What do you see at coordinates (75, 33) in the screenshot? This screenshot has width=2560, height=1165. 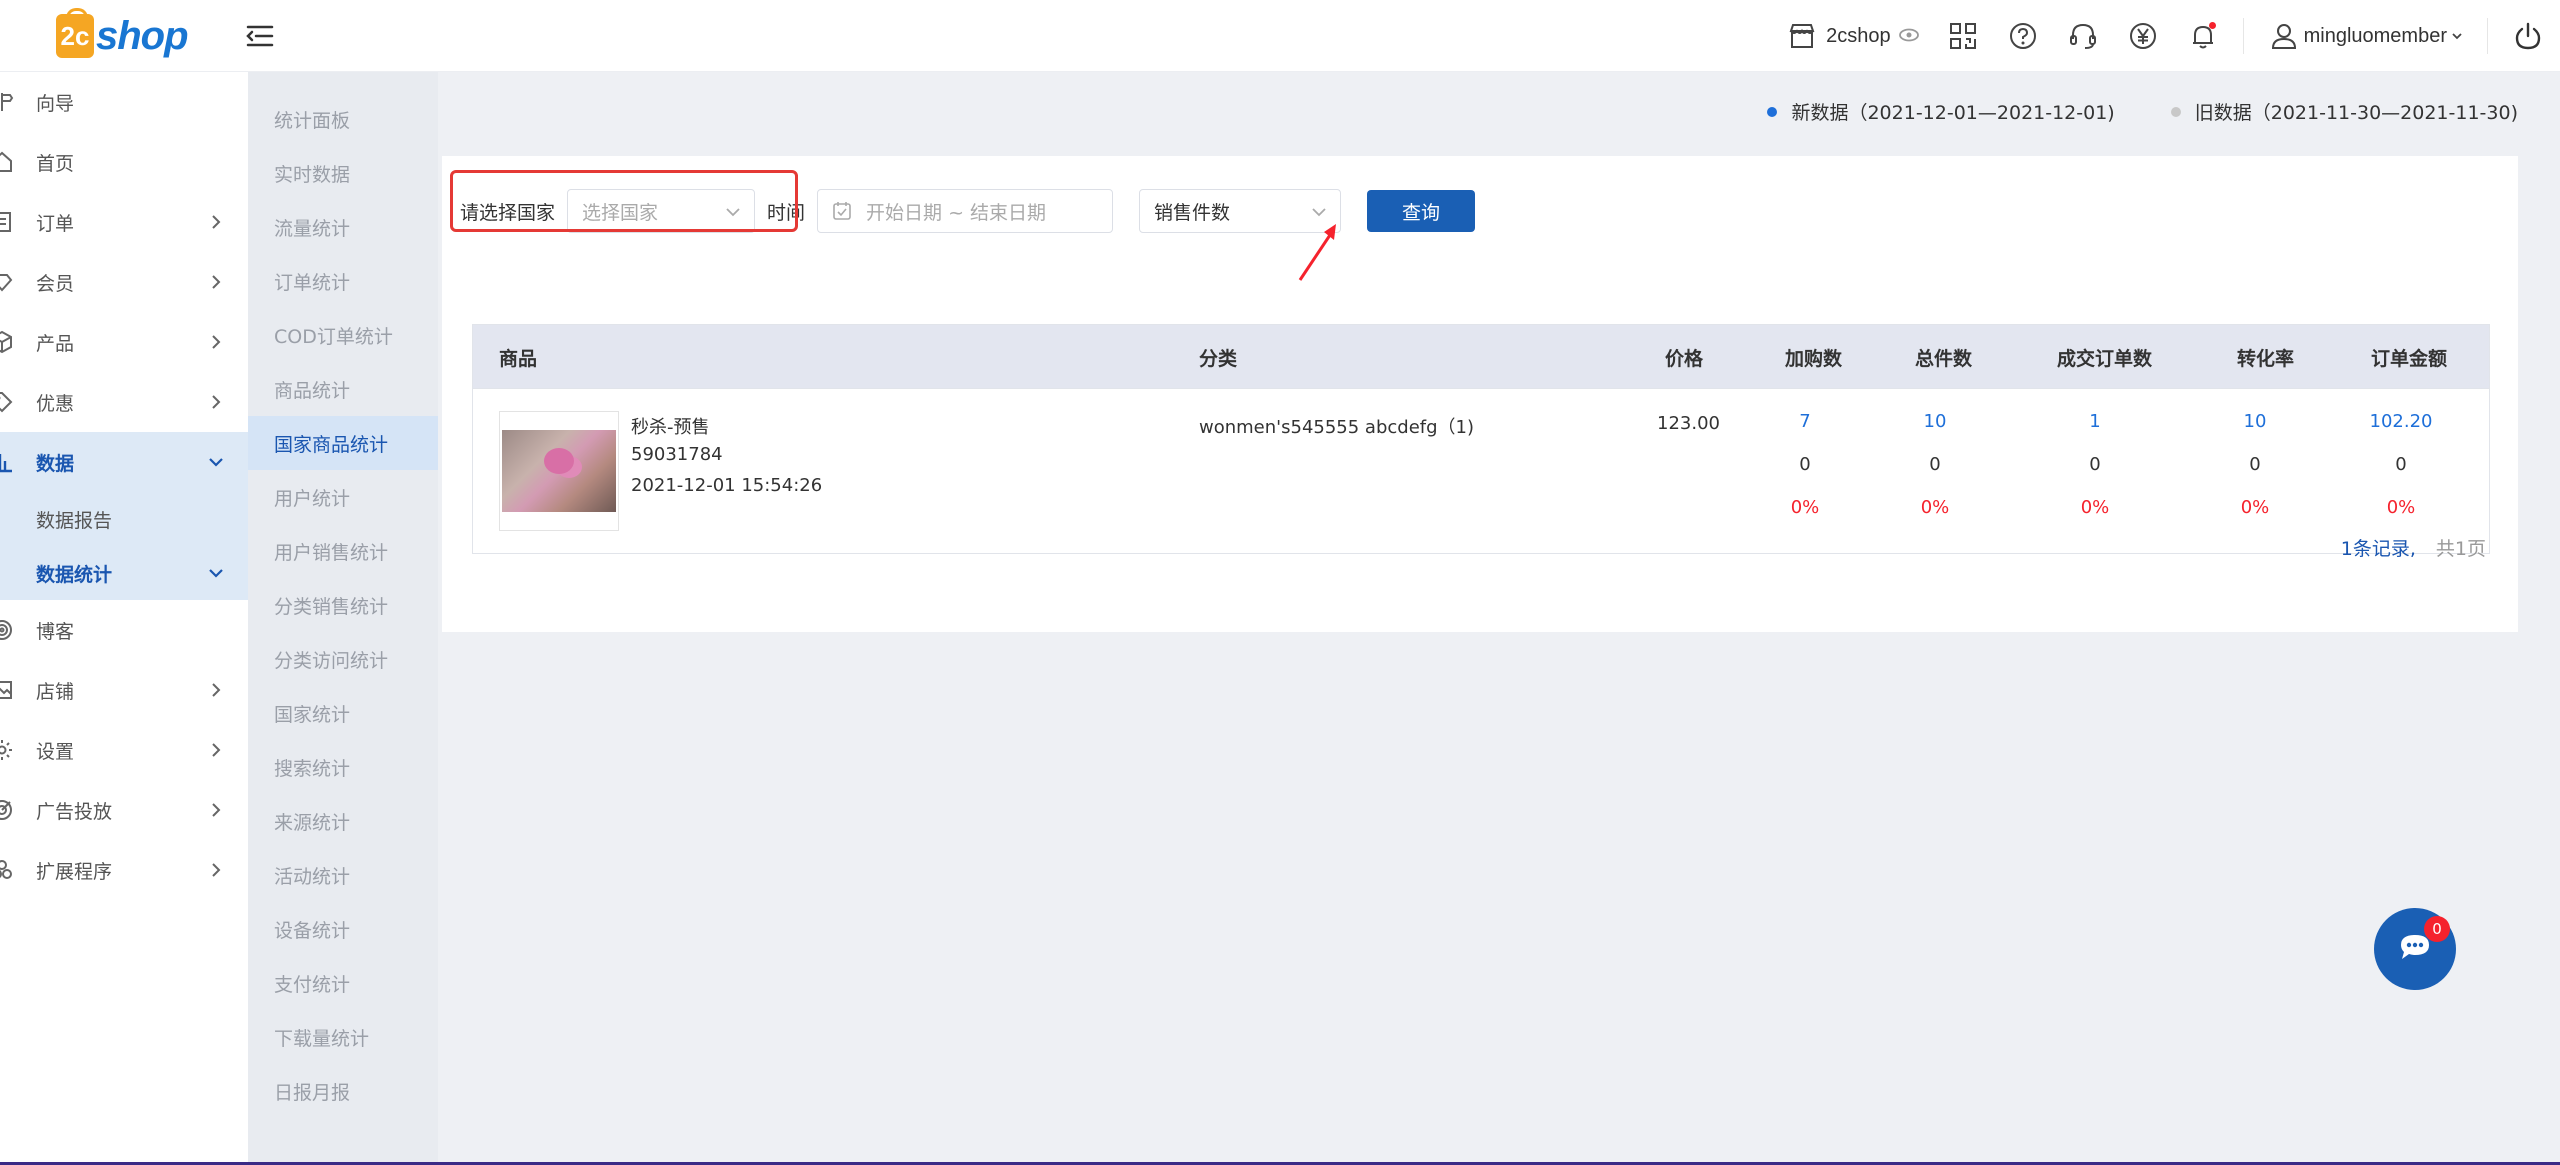 I see `logo-mark: 2c` at bounding box center [75, 33].